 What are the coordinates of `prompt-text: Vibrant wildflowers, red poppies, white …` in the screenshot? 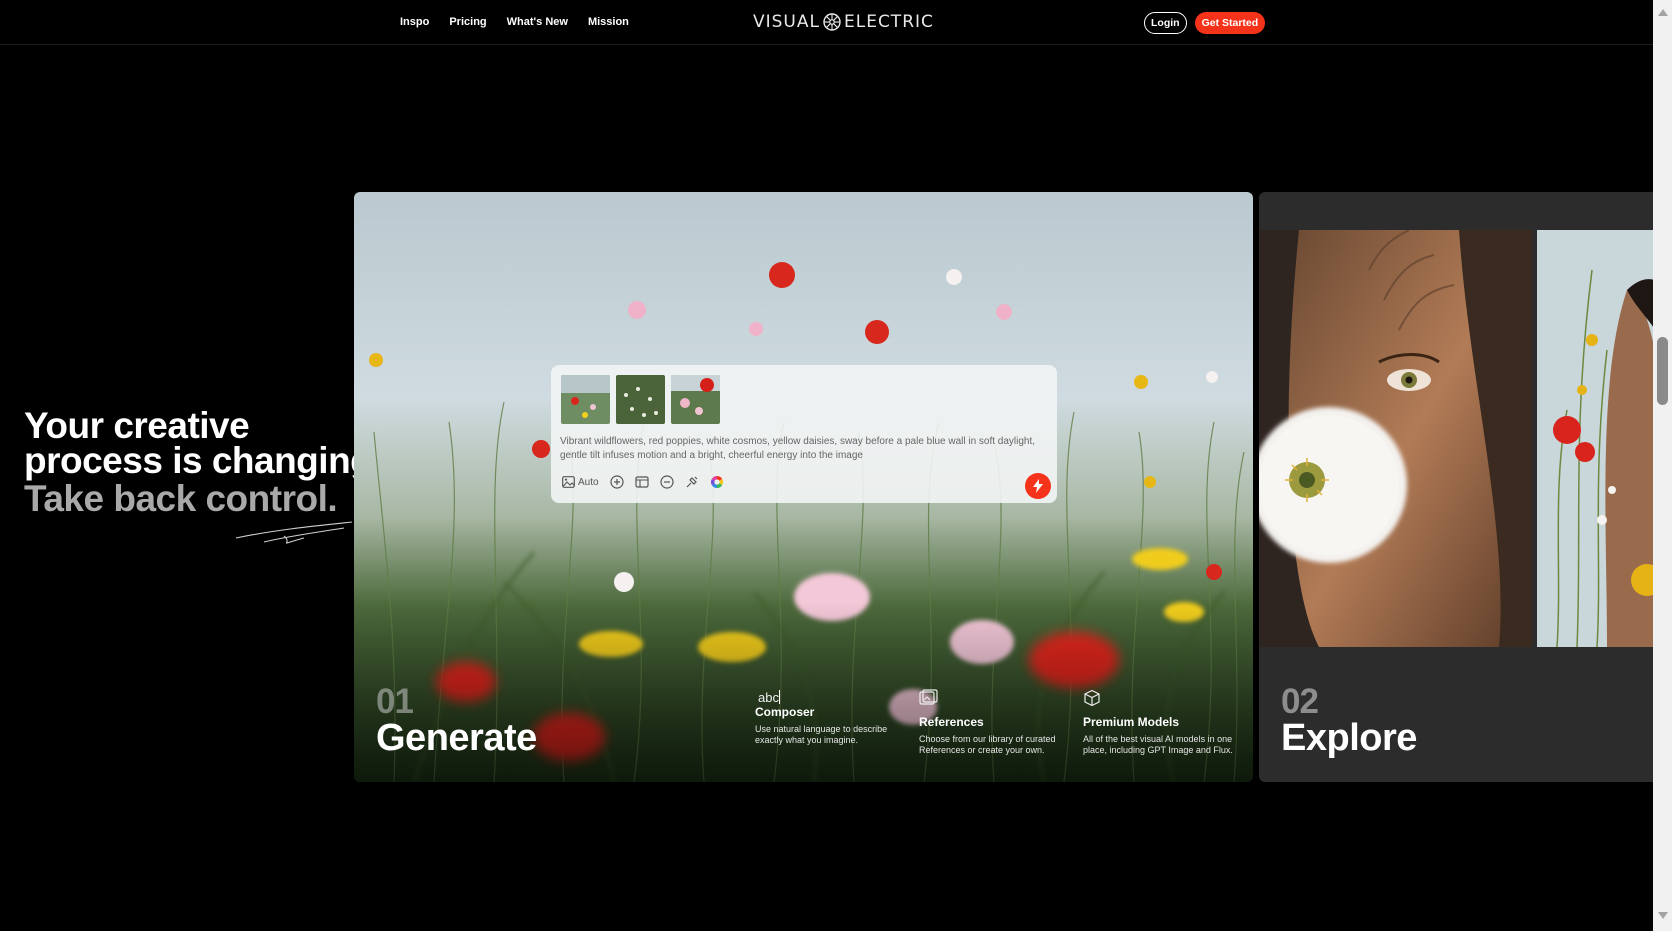 It's located at (804, 449).